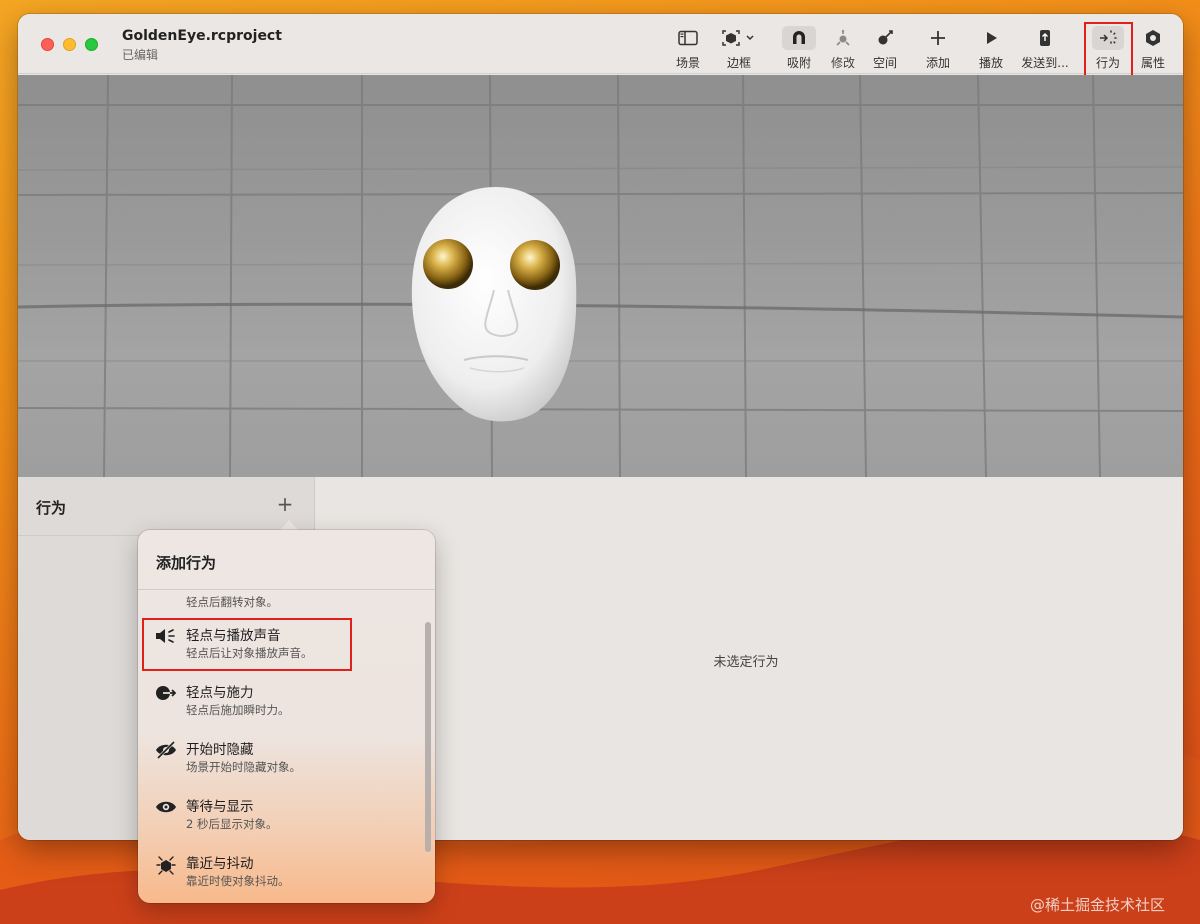 This screenshot has width=1200, height=924. I want to click on behavior-option-wait-and-show: 等待与显示 2 秒后显示对象。, so click(280, 817).